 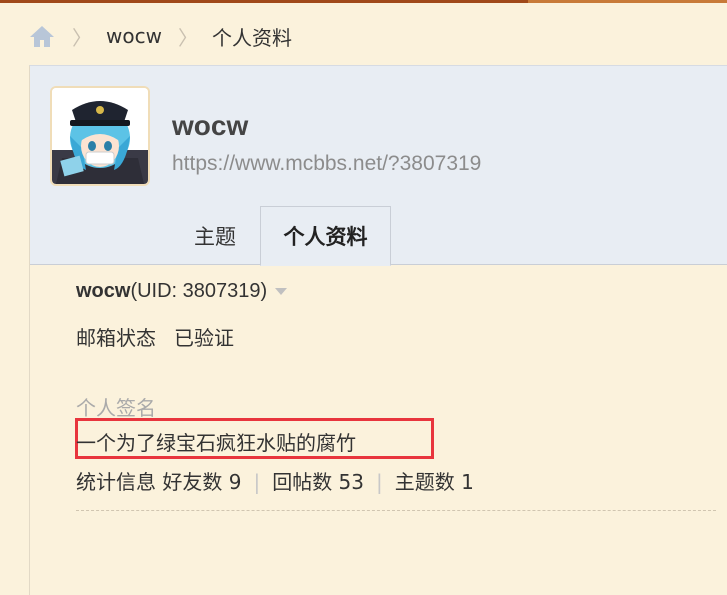 I want to click on home-icon, so click(x=42, y=36).